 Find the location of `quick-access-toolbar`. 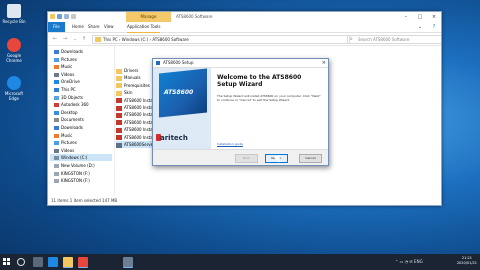

quick-access-toolbar is located at coordinates (72, 17).